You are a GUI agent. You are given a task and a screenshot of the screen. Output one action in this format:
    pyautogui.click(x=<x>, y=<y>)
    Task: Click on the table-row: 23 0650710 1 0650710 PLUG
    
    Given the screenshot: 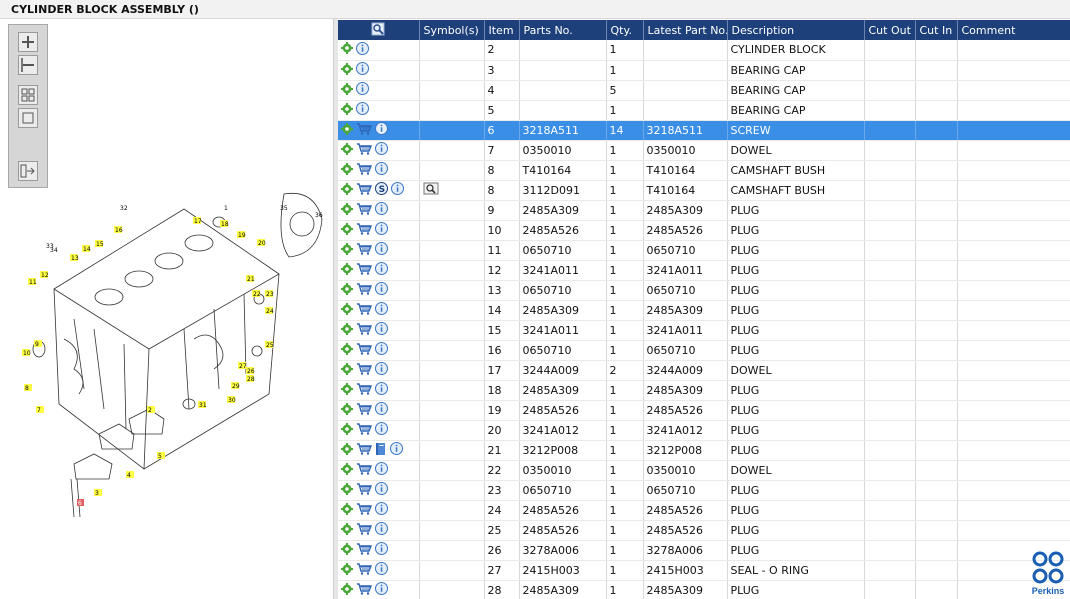 What is the action you would take?
    pyautogui.click(x=704, y=490)
    